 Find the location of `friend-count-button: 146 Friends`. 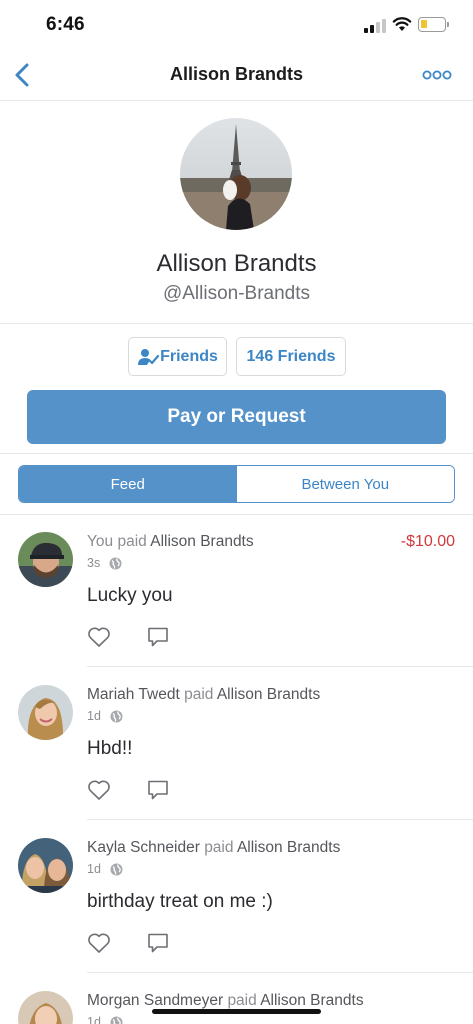

friend-count-button: 146 Friends is located at coordinates (291, 356).